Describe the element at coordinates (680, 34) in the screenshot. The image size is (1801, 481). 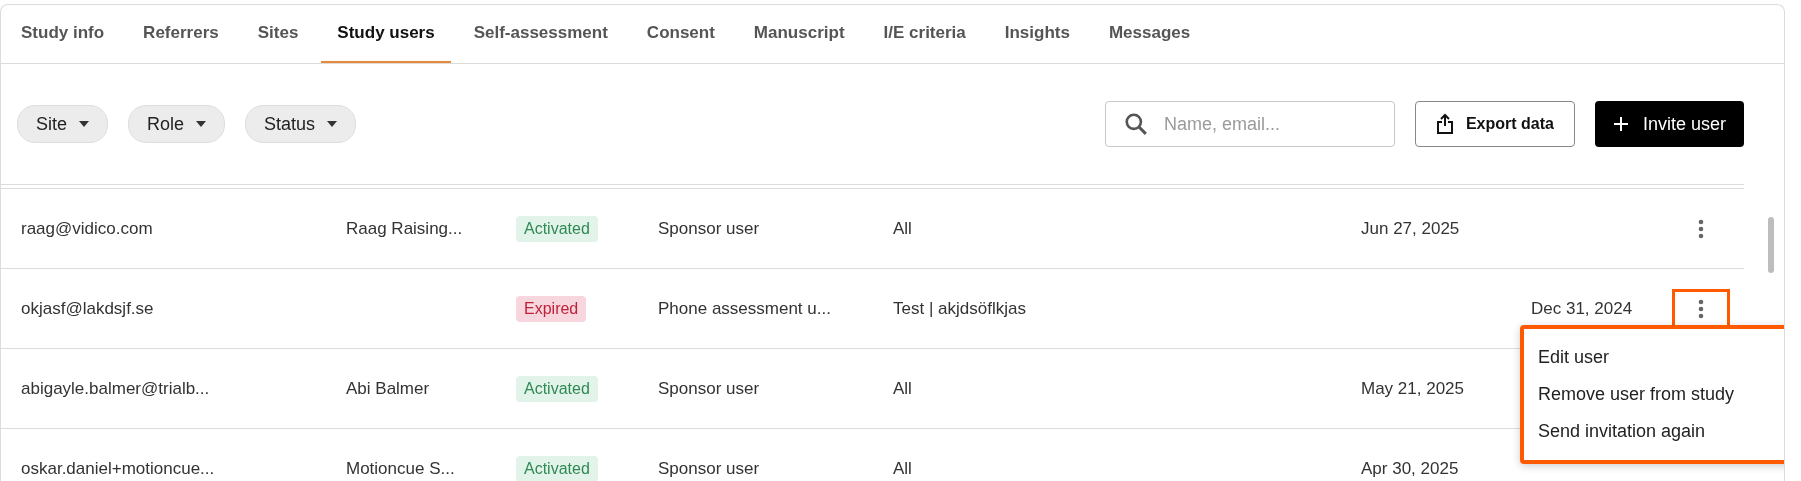
I see `tab: Consent` at that location.